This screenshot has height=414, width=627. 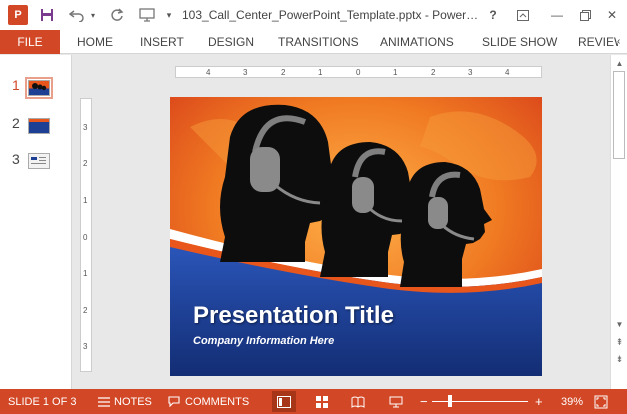 I want to click on reading-view-icon, so click(x=358, y=401).